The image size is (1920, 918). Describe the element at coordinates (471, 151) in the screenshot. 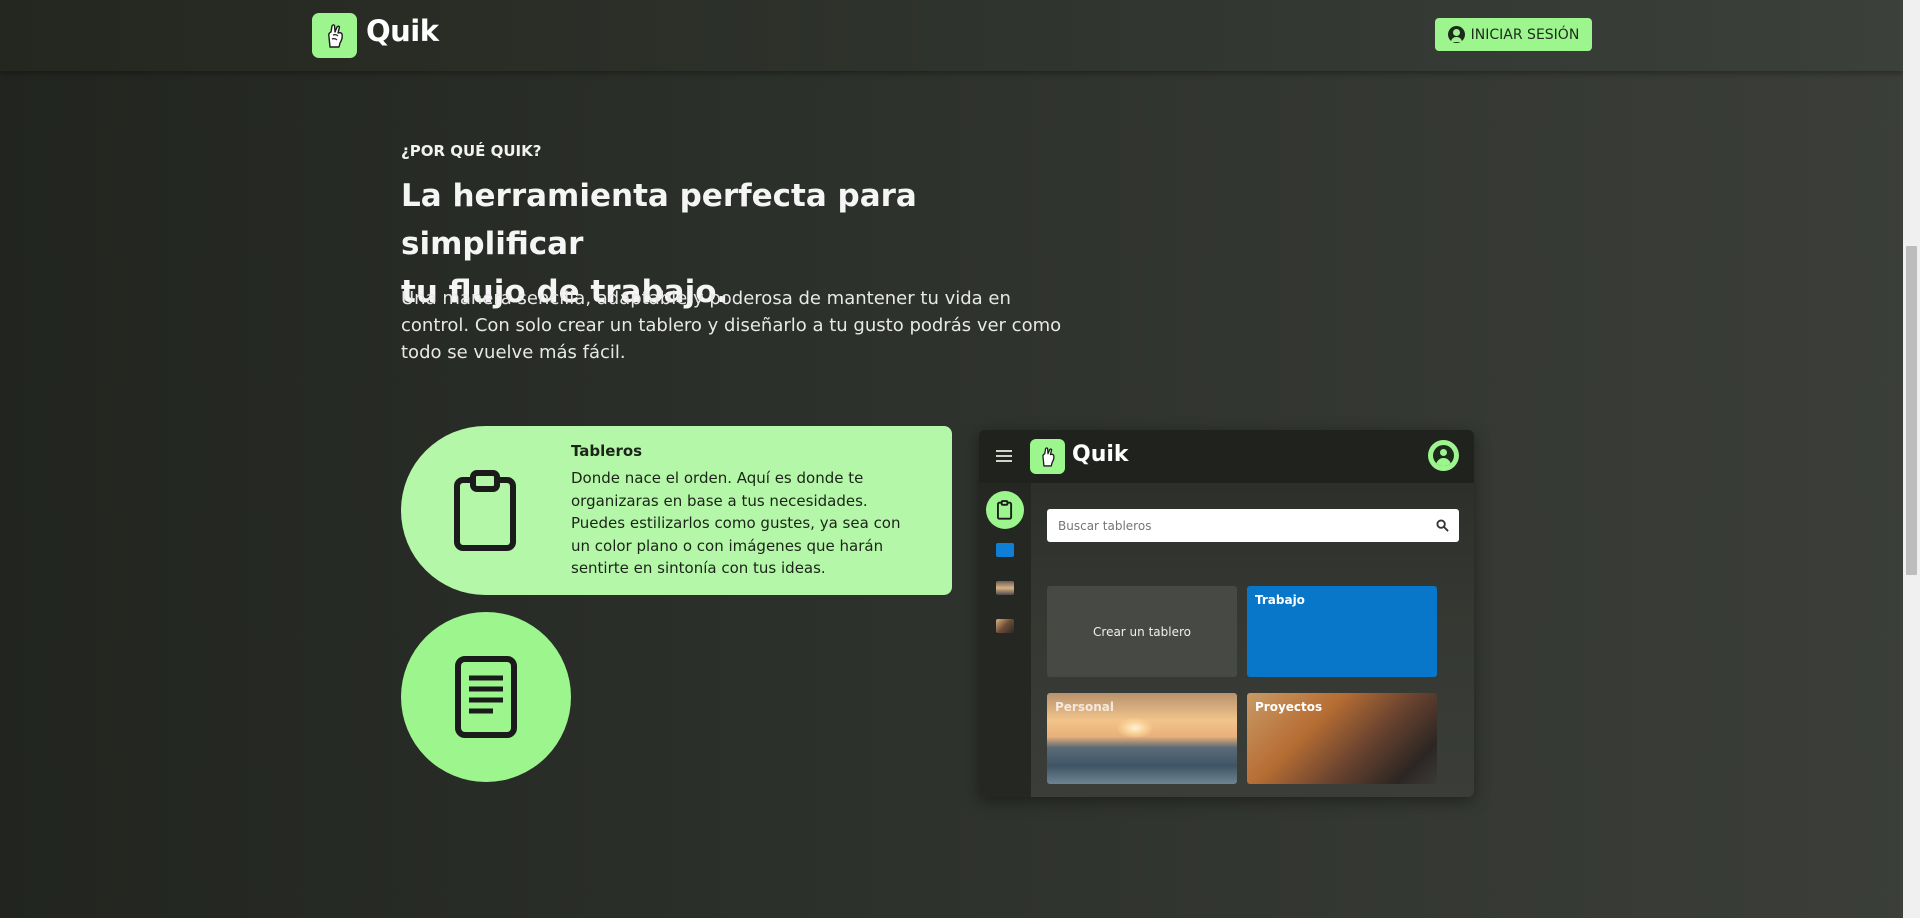

I see `section-eyebrow: ¿POR QUÉ QUIK?` at that location.